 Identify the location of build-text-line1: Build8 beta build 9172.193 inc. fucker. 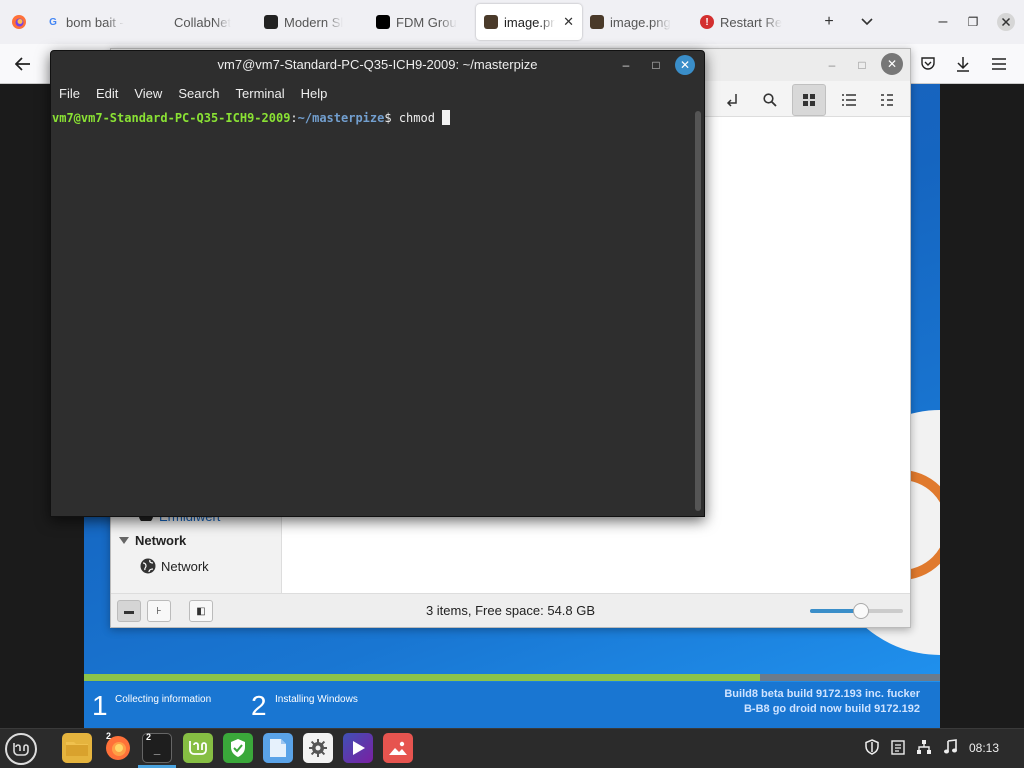
(822, 694).